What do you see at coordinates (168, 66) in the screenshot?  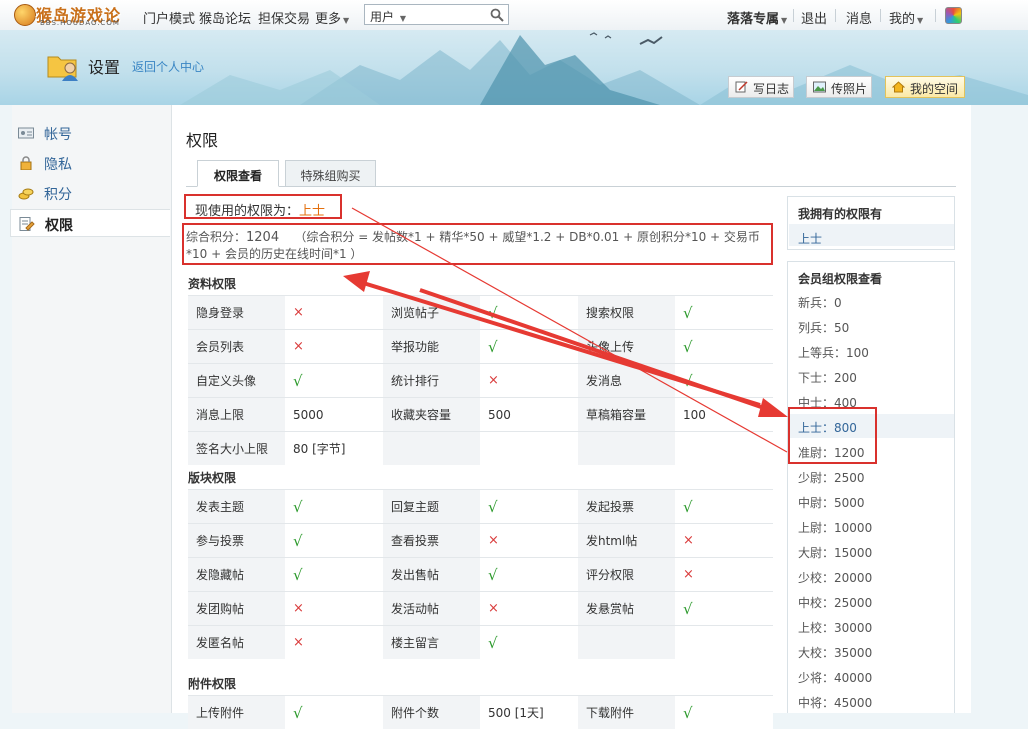 I see `back-to-profile-link: 返回个人中心` at bounding box center [168, 66].